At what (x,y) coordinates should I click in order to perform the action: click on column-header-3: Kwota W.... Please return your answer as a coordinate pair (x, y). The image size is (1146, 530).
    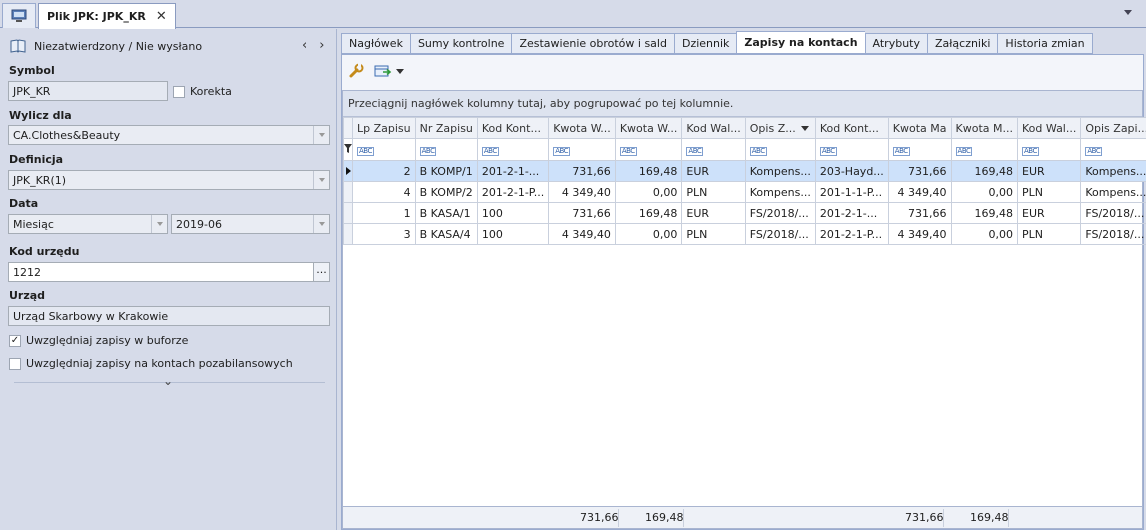
    Looking at the image, I should click on (582, 128).